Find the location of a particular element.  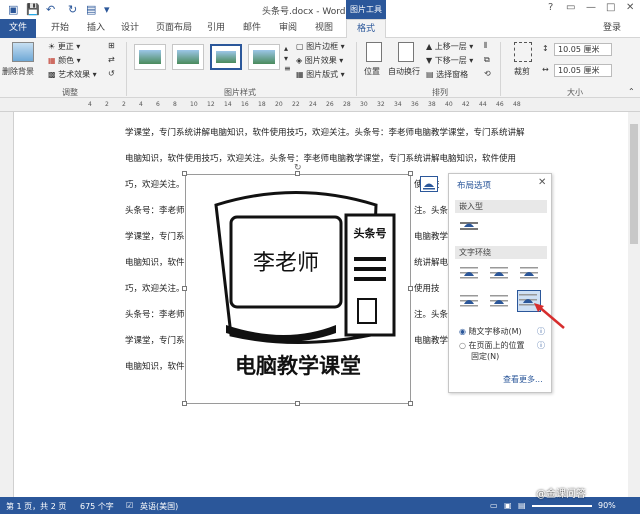

picture-effects-button: ◈ 图片效果 ▾ is located at coordinates (319, 60).